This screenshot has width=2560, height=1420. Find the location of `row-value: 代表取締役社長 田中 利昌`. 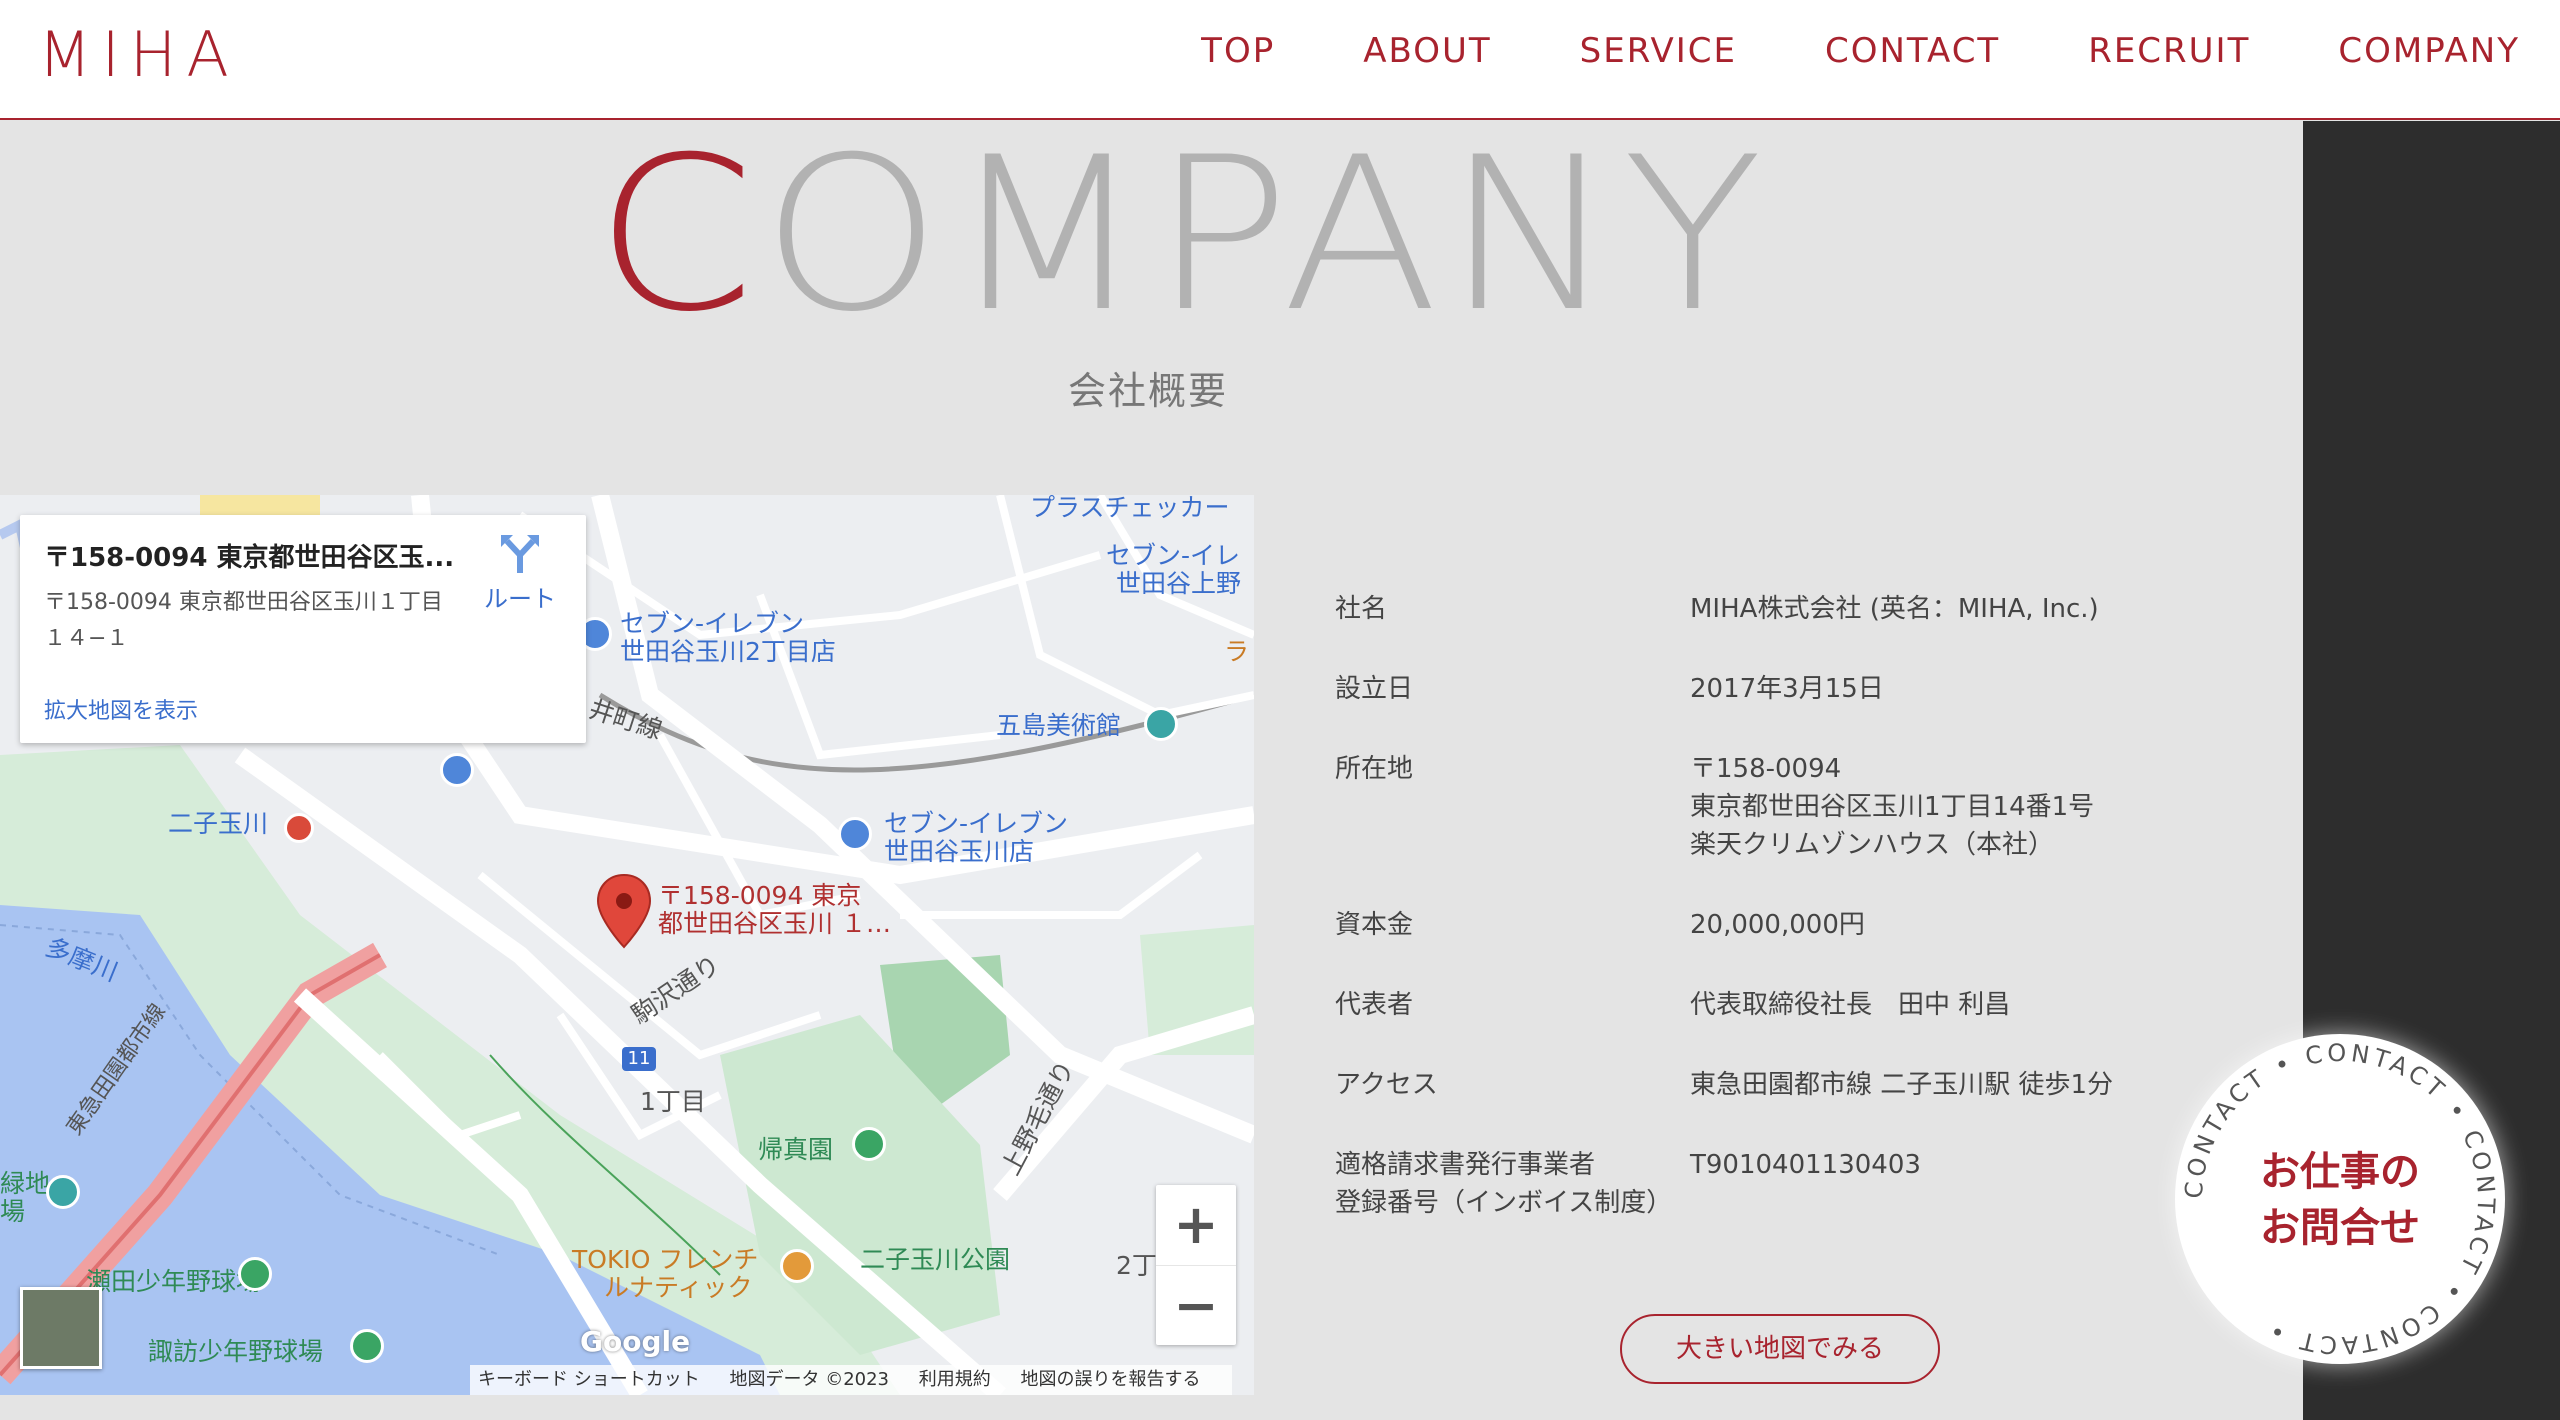

row-value: 代表取締役社長 田中 利昌 is located at coordinates (1850, 1005).